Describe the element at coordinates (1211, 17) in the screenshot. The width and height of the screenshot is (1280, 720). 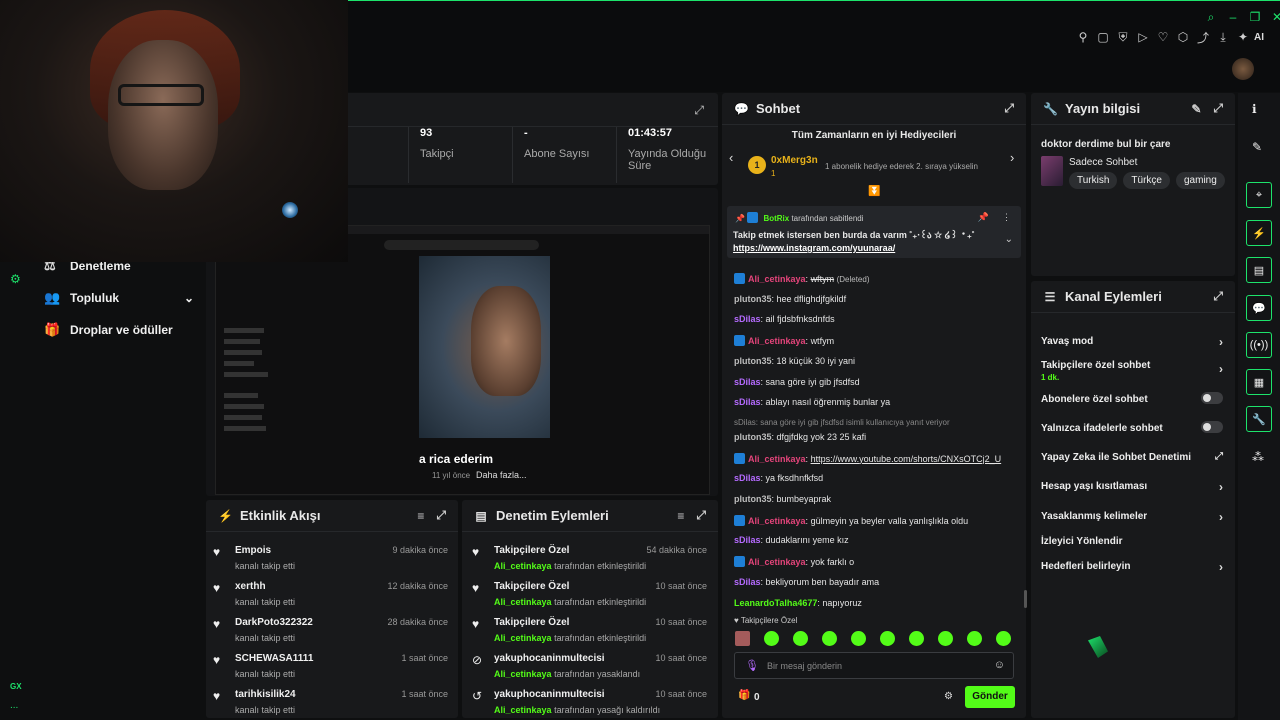
I see `search-icon: ⌕` at that location.